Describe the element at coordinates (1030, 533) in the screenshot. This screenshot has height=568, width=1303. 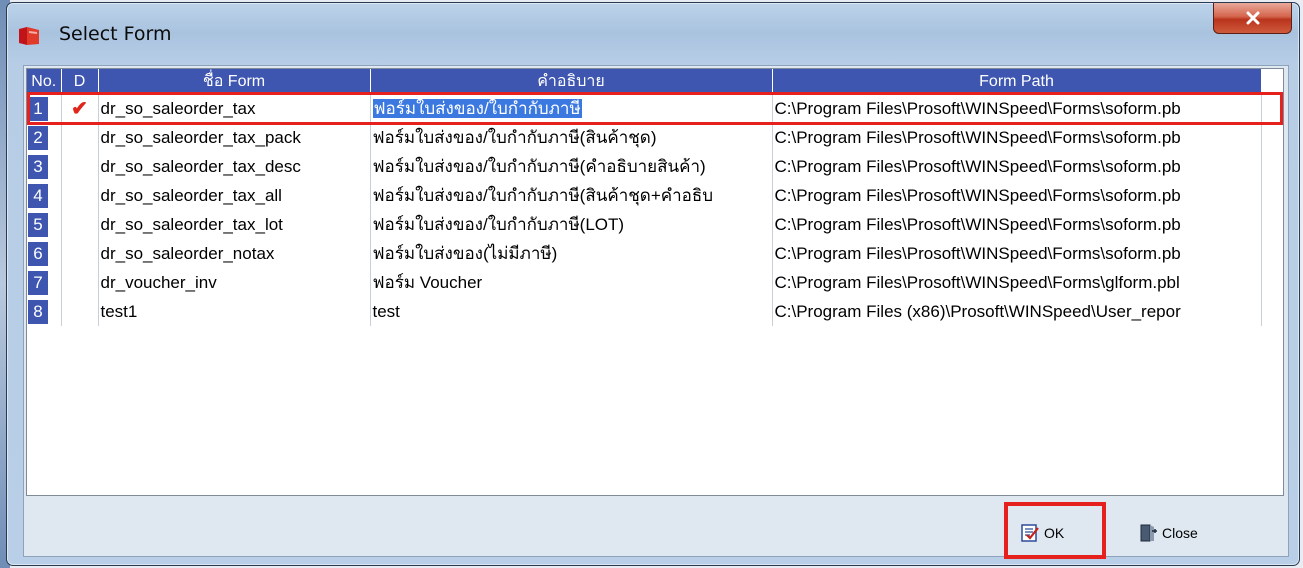
I see `ok-icon` at that location.